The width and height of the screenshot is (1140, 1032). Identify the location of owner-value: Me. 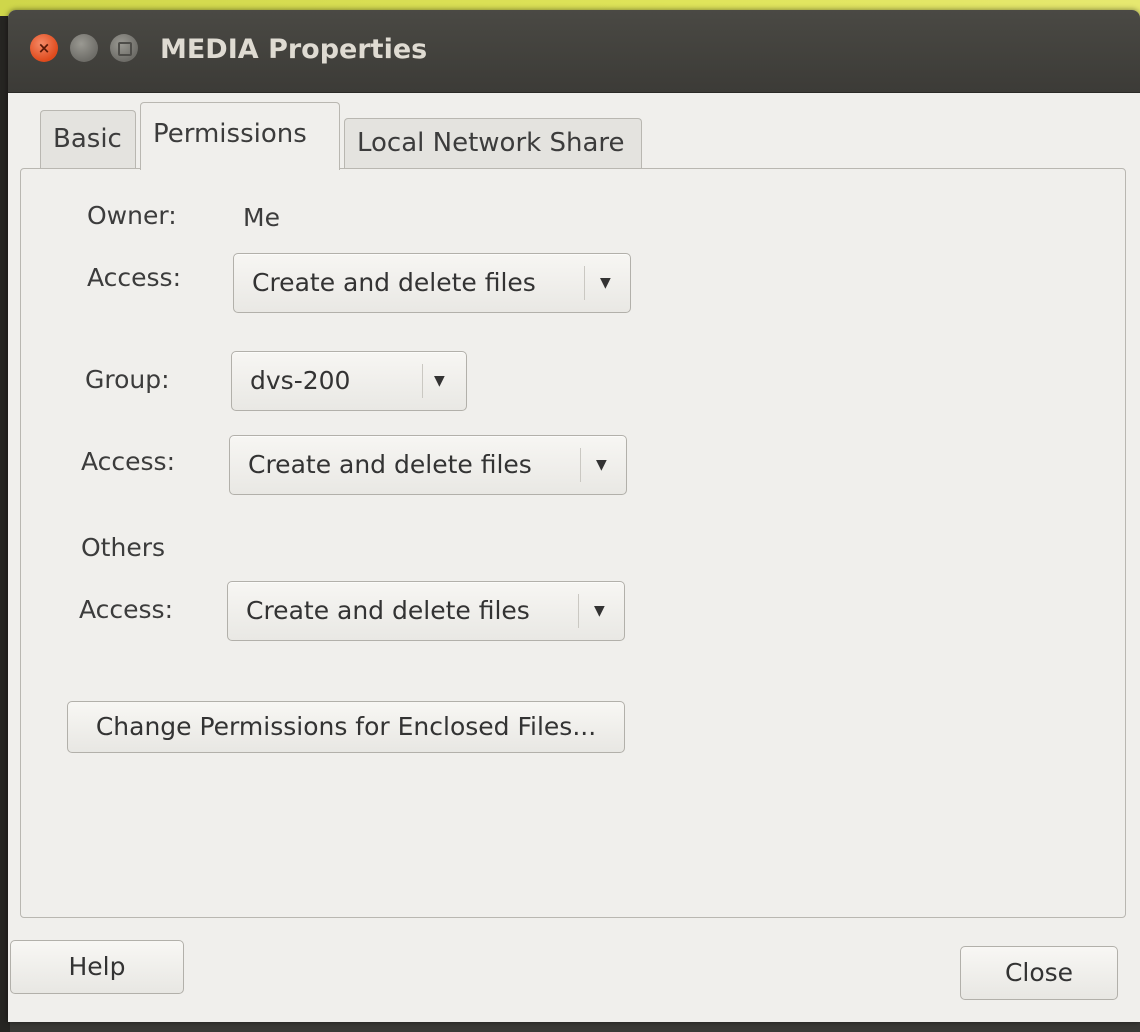
(261, 217).